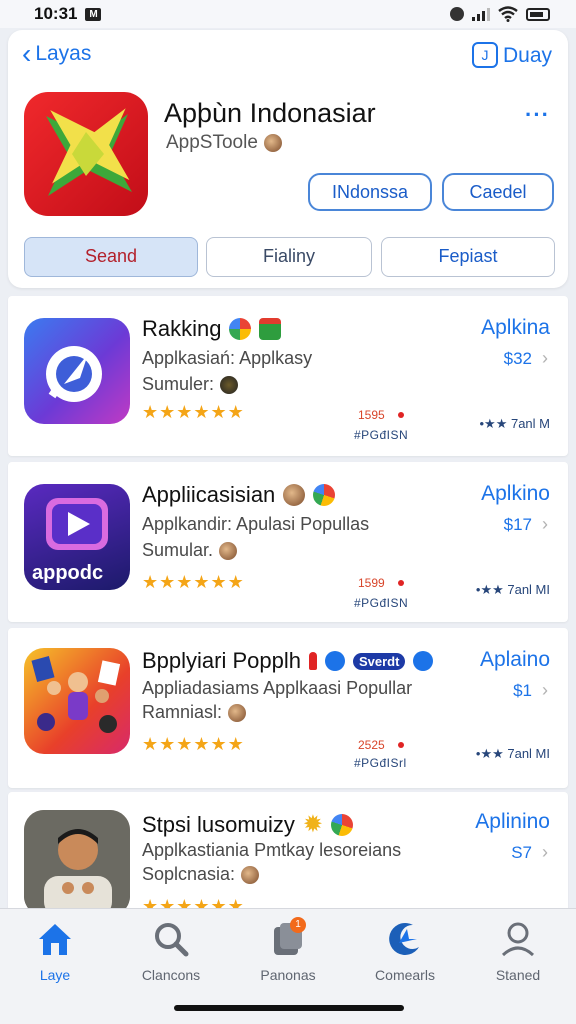 This screenshot has width=576, height=1024. I want to click on price-label: $32, so click(517, 358).